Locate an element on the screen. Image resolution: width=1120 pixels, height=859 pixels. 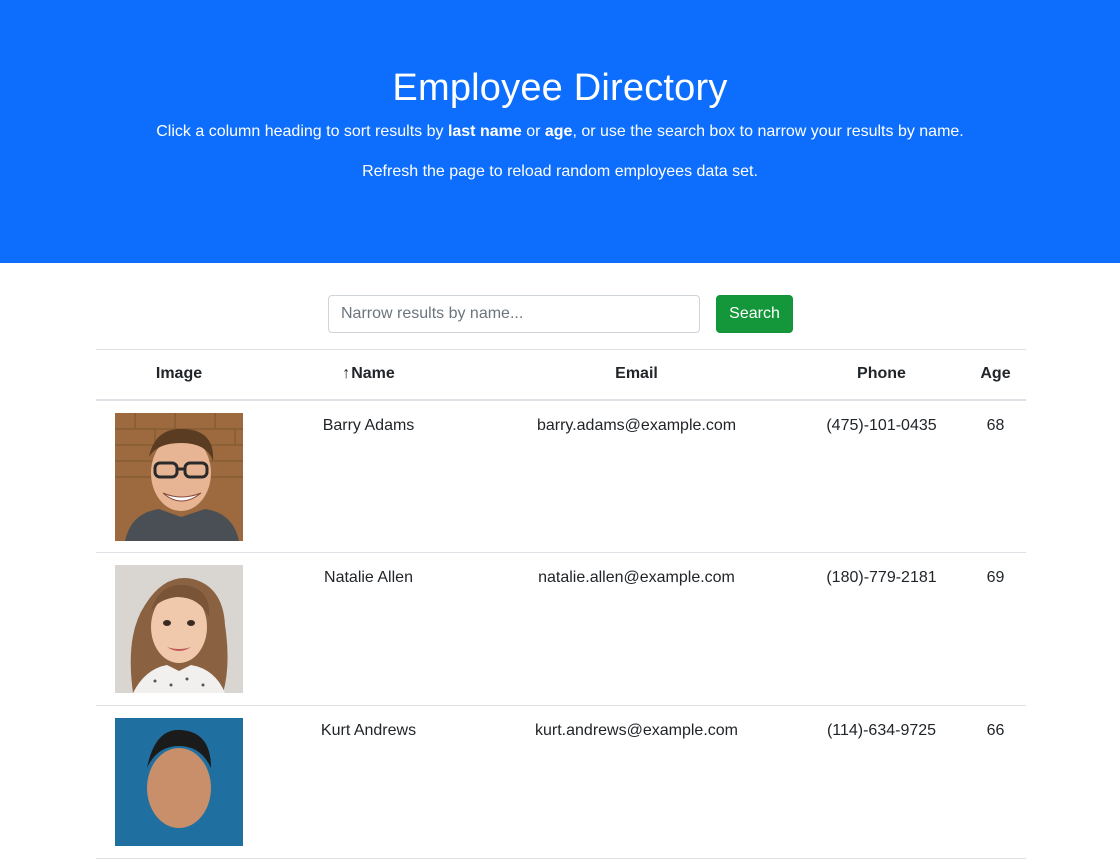
name-cell: Barry Adams is located at coordinates (368, 476).